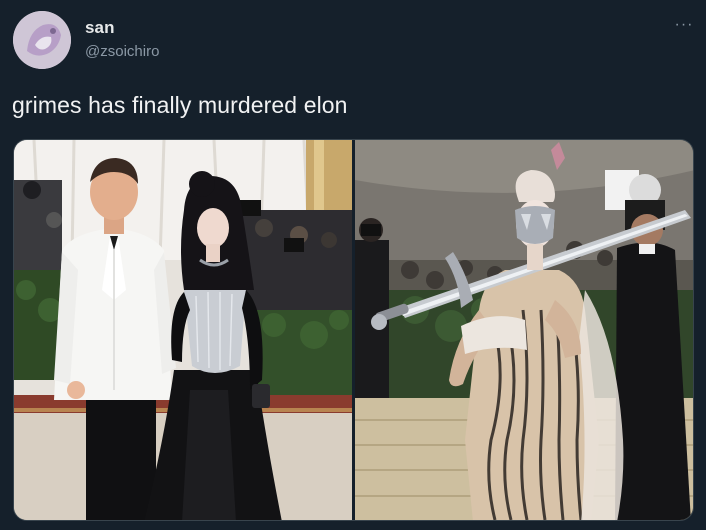  Describe the element at coordinates (180, 105) in the screenshot. I see `tweet-text: grimes has finally murdered elon` at that location.